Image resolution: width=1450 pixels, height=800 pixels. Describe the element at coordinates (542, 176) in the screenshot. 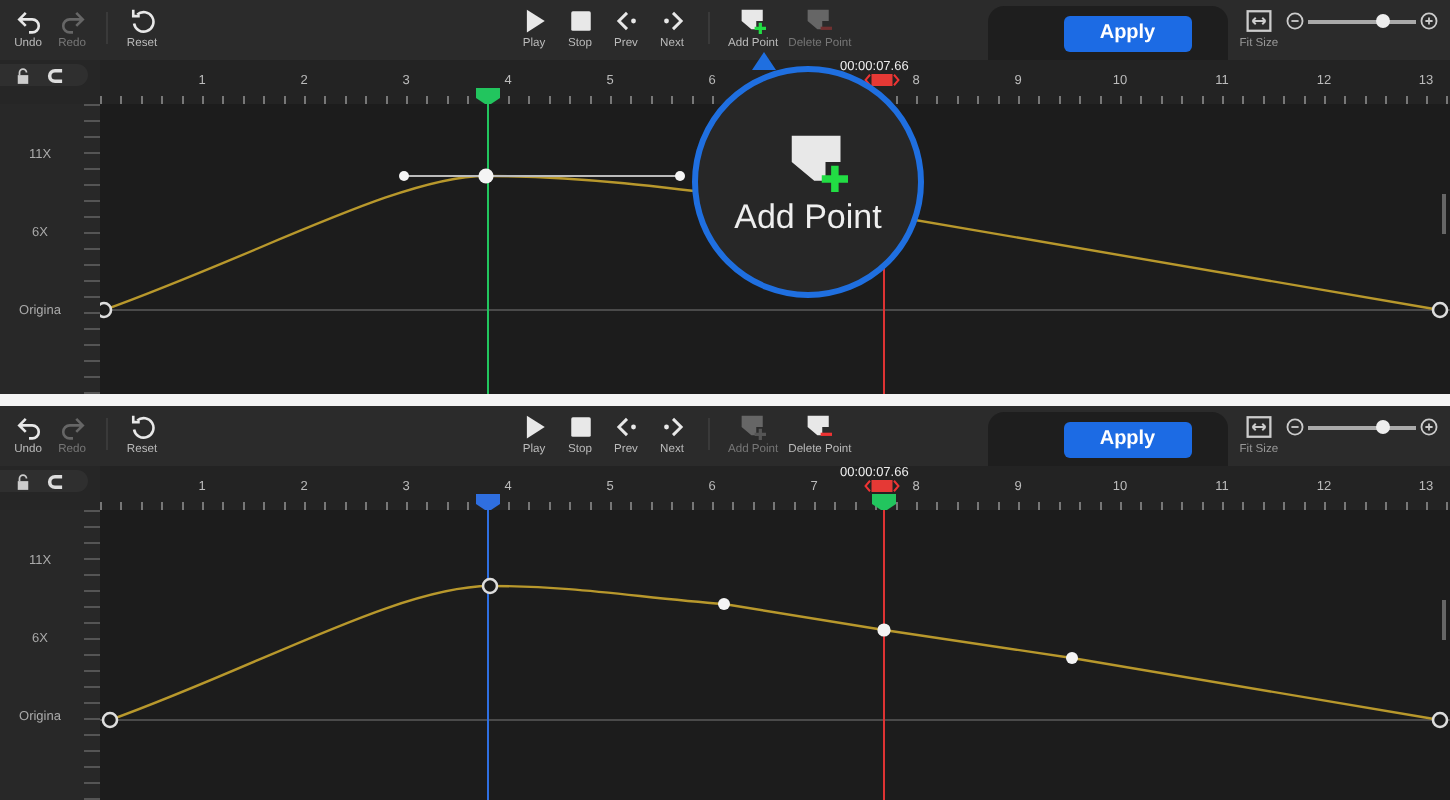

I see `bezier-handle` at that location.